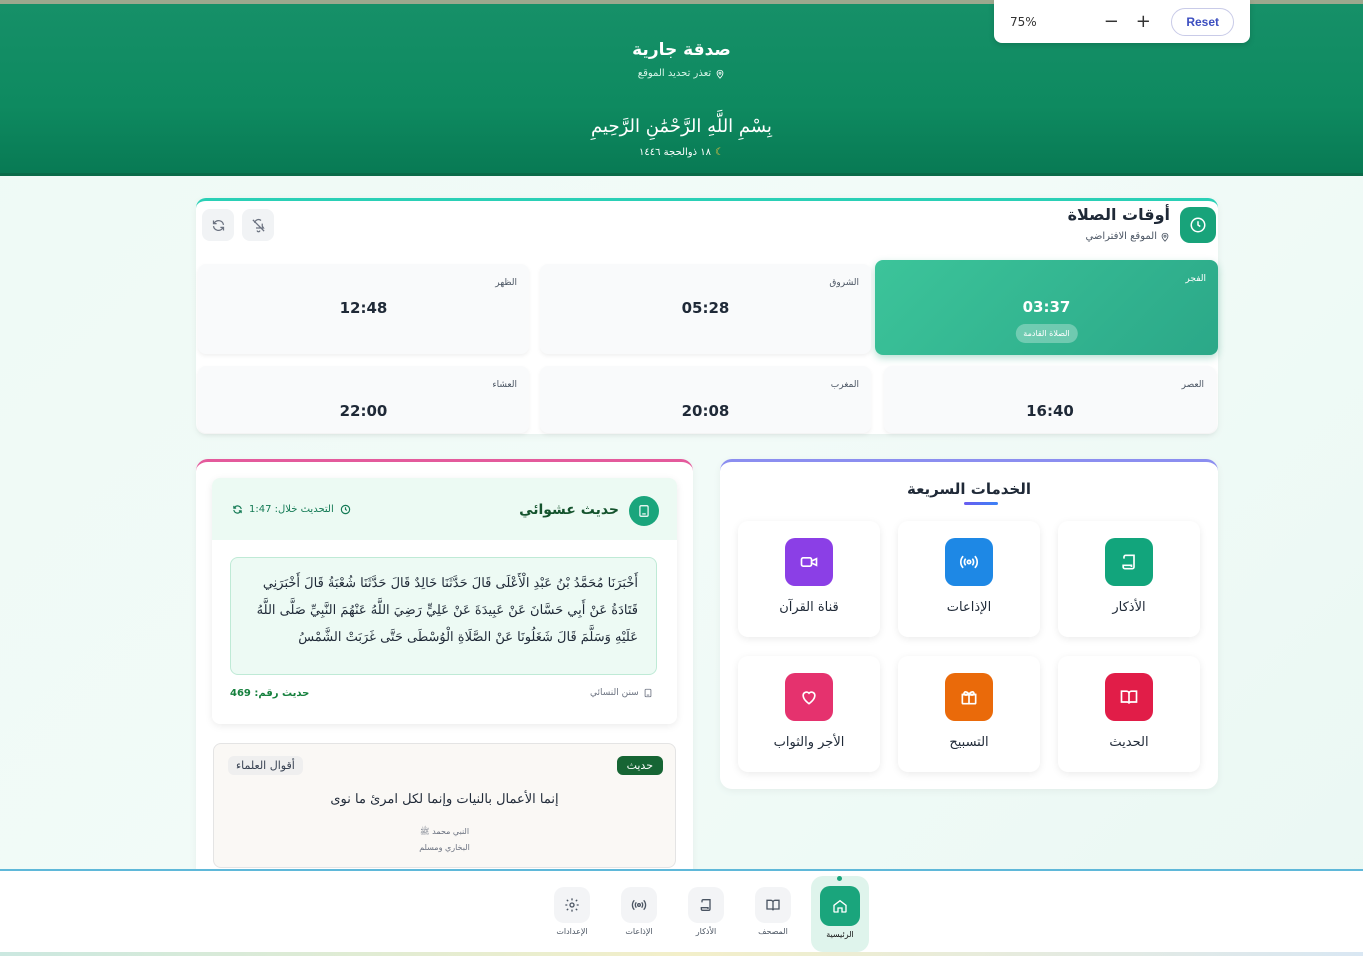  What do you see at coordinates (981, 503) in the screenshot?
I see `title-underline` at bounding box center [981, 503].